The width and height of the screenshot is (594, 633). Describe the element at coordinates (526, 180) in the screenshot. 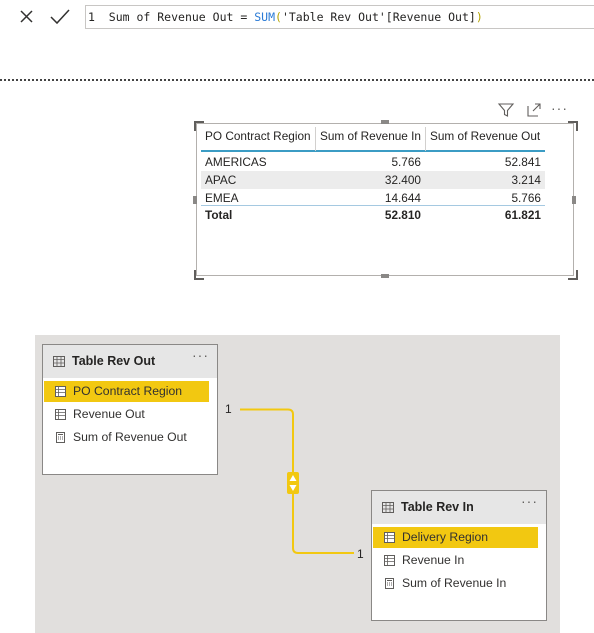

I see `table-cell: 3.214` at that location.